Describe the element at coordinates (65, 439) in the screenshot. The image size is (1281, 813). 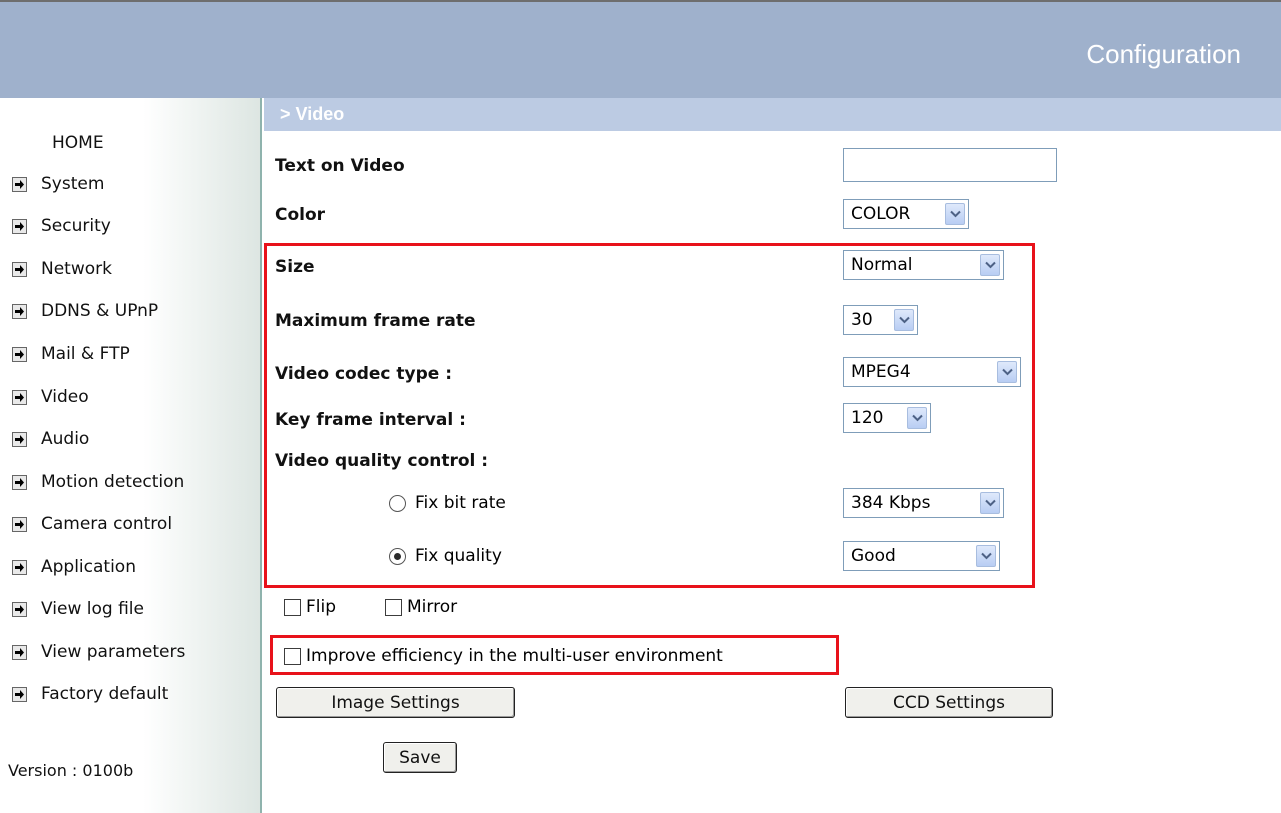
I see `sidebar-item-label: Audio` at that location.